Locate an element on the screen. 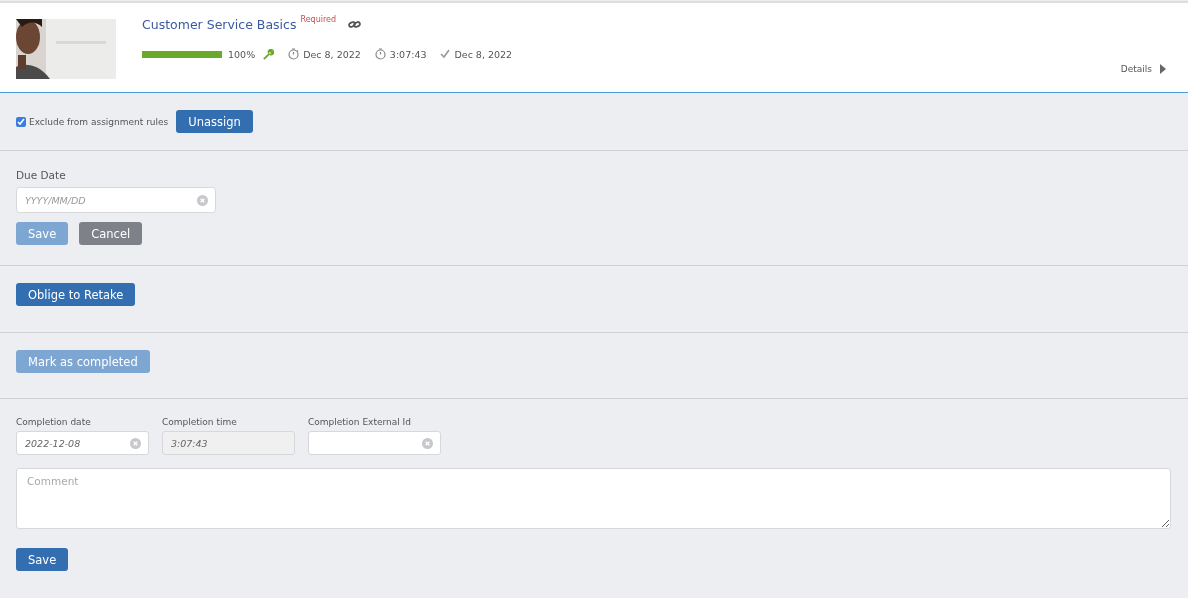 This screenshot has width=1188, height=598. completion-date: Dec 8, 2022 is located at coordinates (483, 54).